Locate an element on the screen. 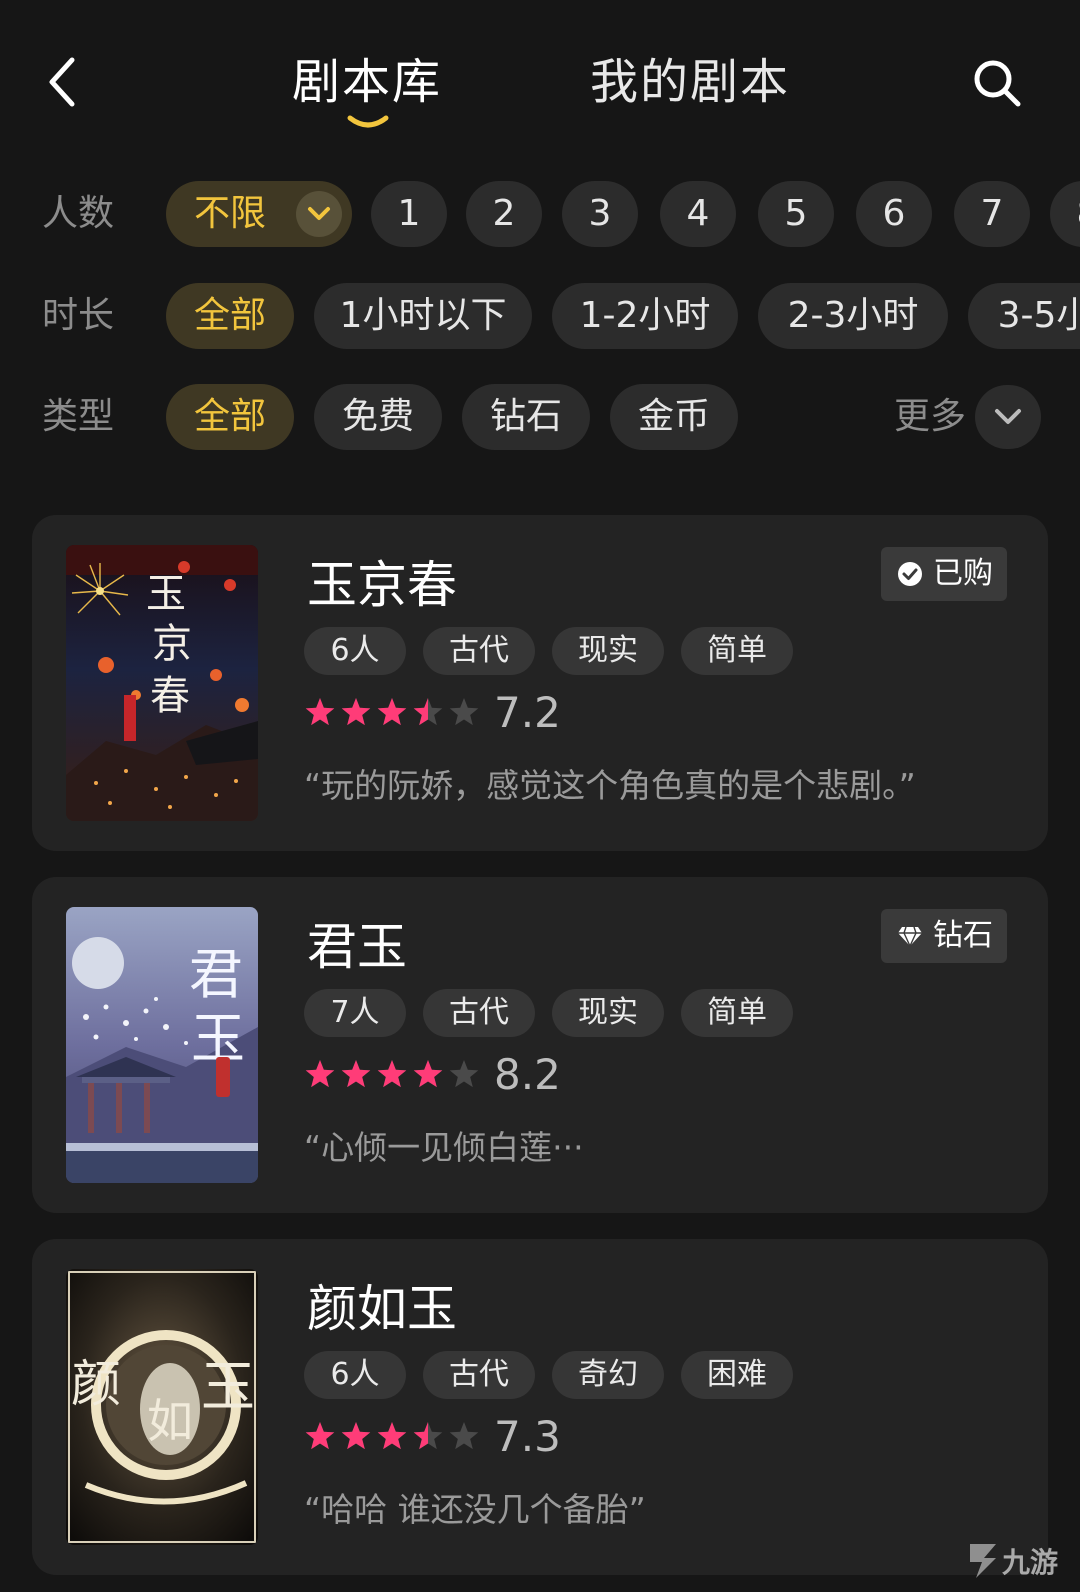 This screenshot has width=1080, height=1592. chevron-left-icon is located at coordinates (62, 82).